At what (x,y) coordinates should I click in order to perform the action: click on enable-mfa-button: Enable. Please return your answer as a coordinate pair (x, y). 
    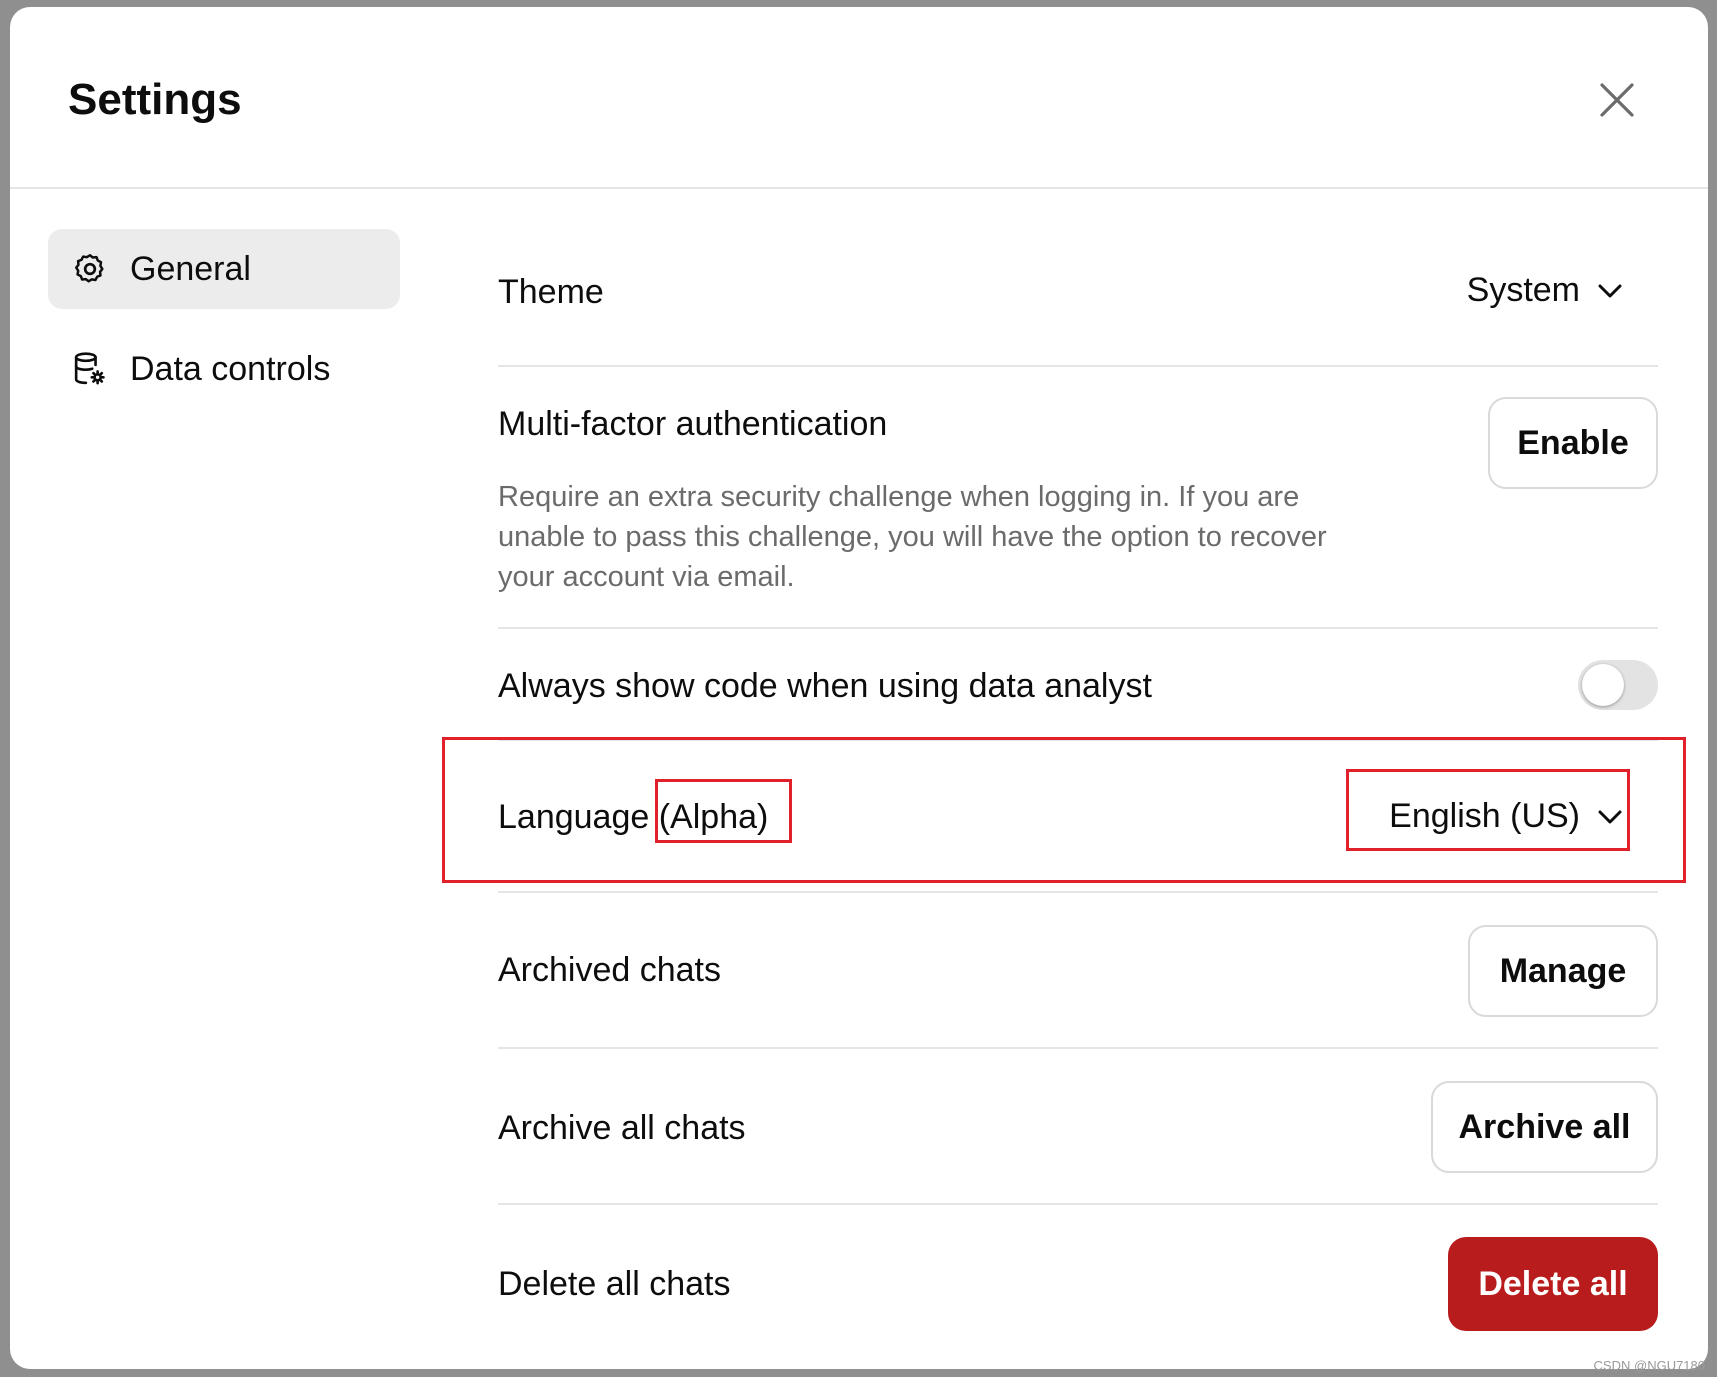
    Looking at the image, I should click on (1573, 443).